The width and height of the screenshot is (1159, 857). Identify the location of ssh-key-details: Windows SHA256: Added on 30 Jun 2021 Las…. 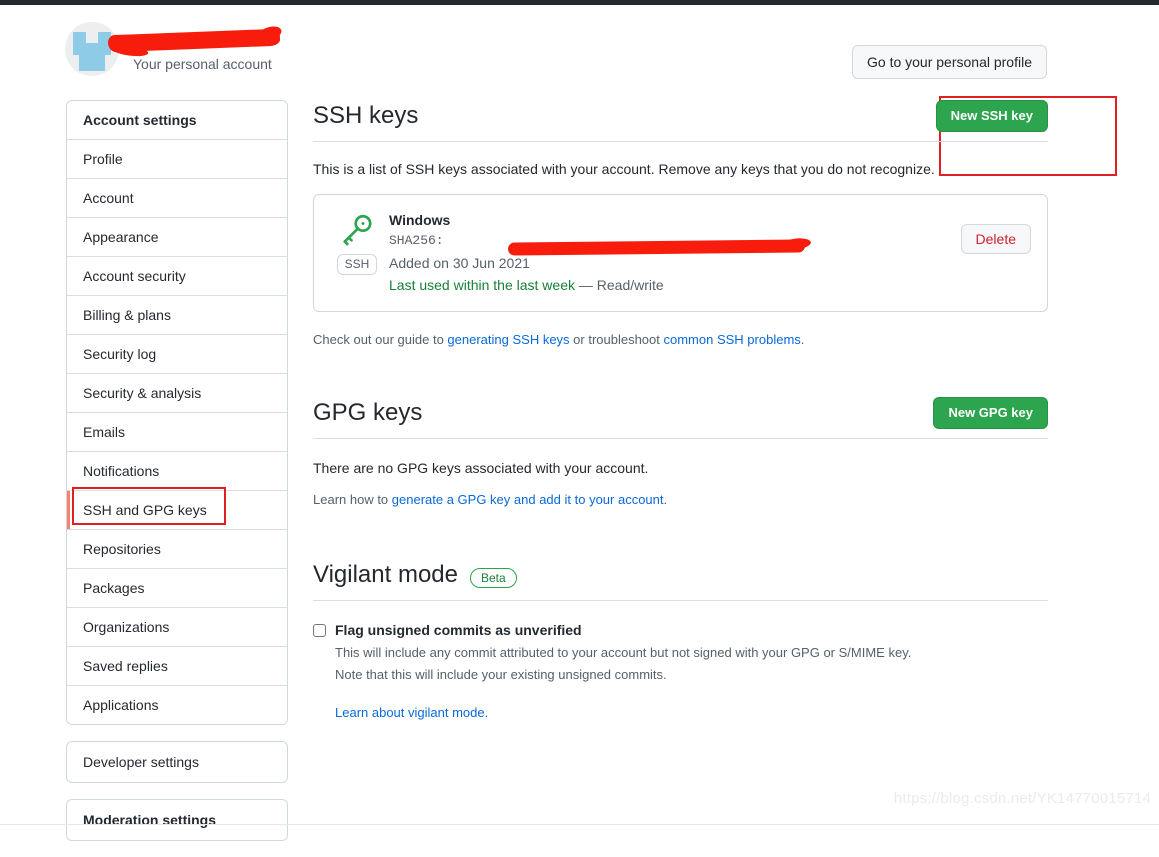
(707, 253).